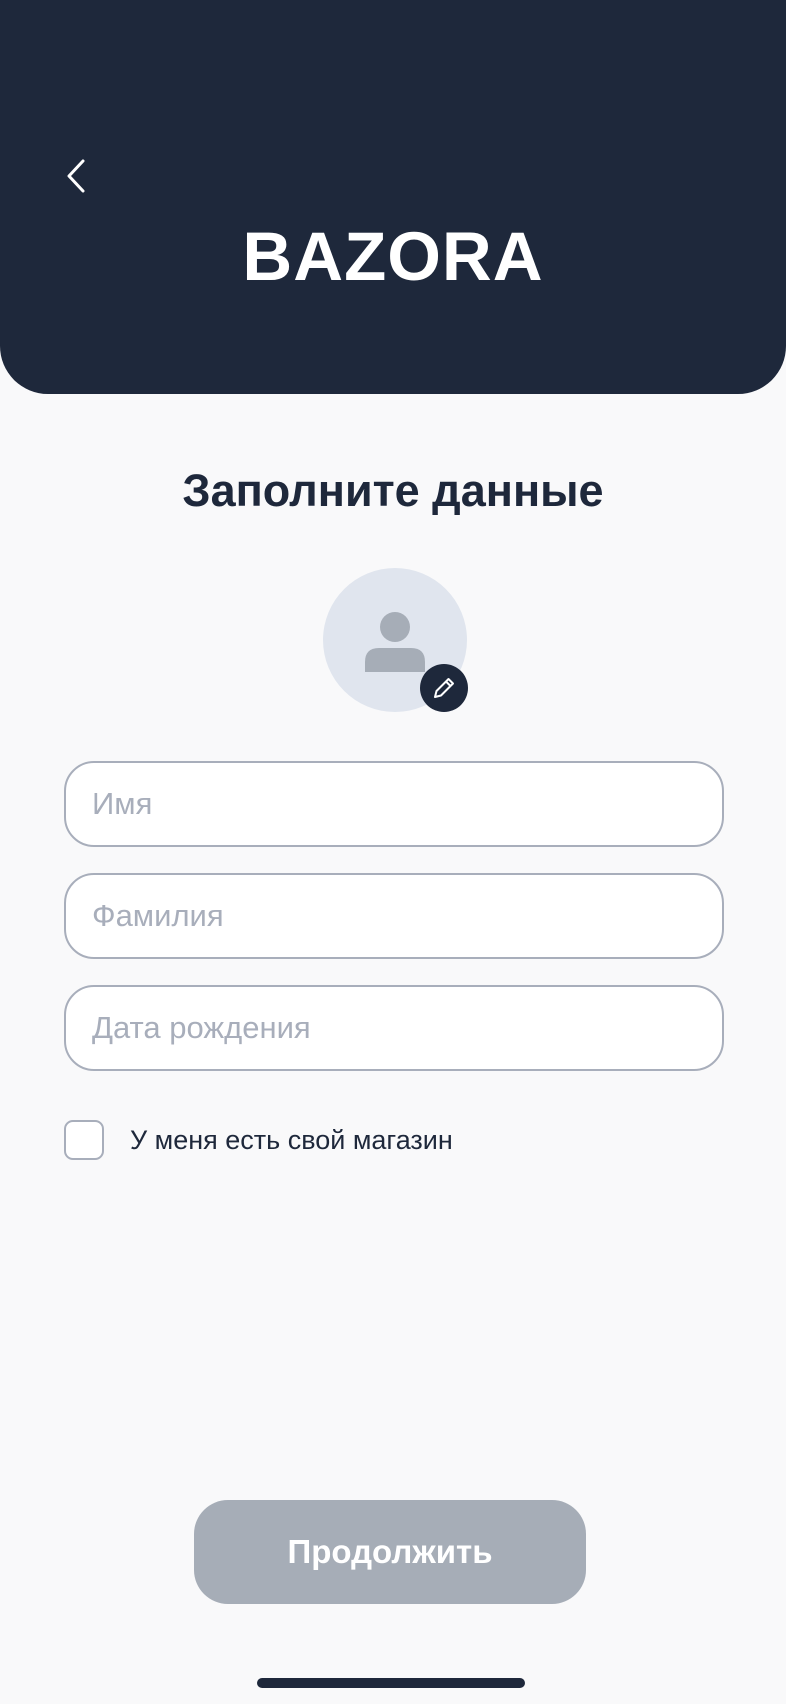  I want to click on chevron-left-icon, so click(76, 176).